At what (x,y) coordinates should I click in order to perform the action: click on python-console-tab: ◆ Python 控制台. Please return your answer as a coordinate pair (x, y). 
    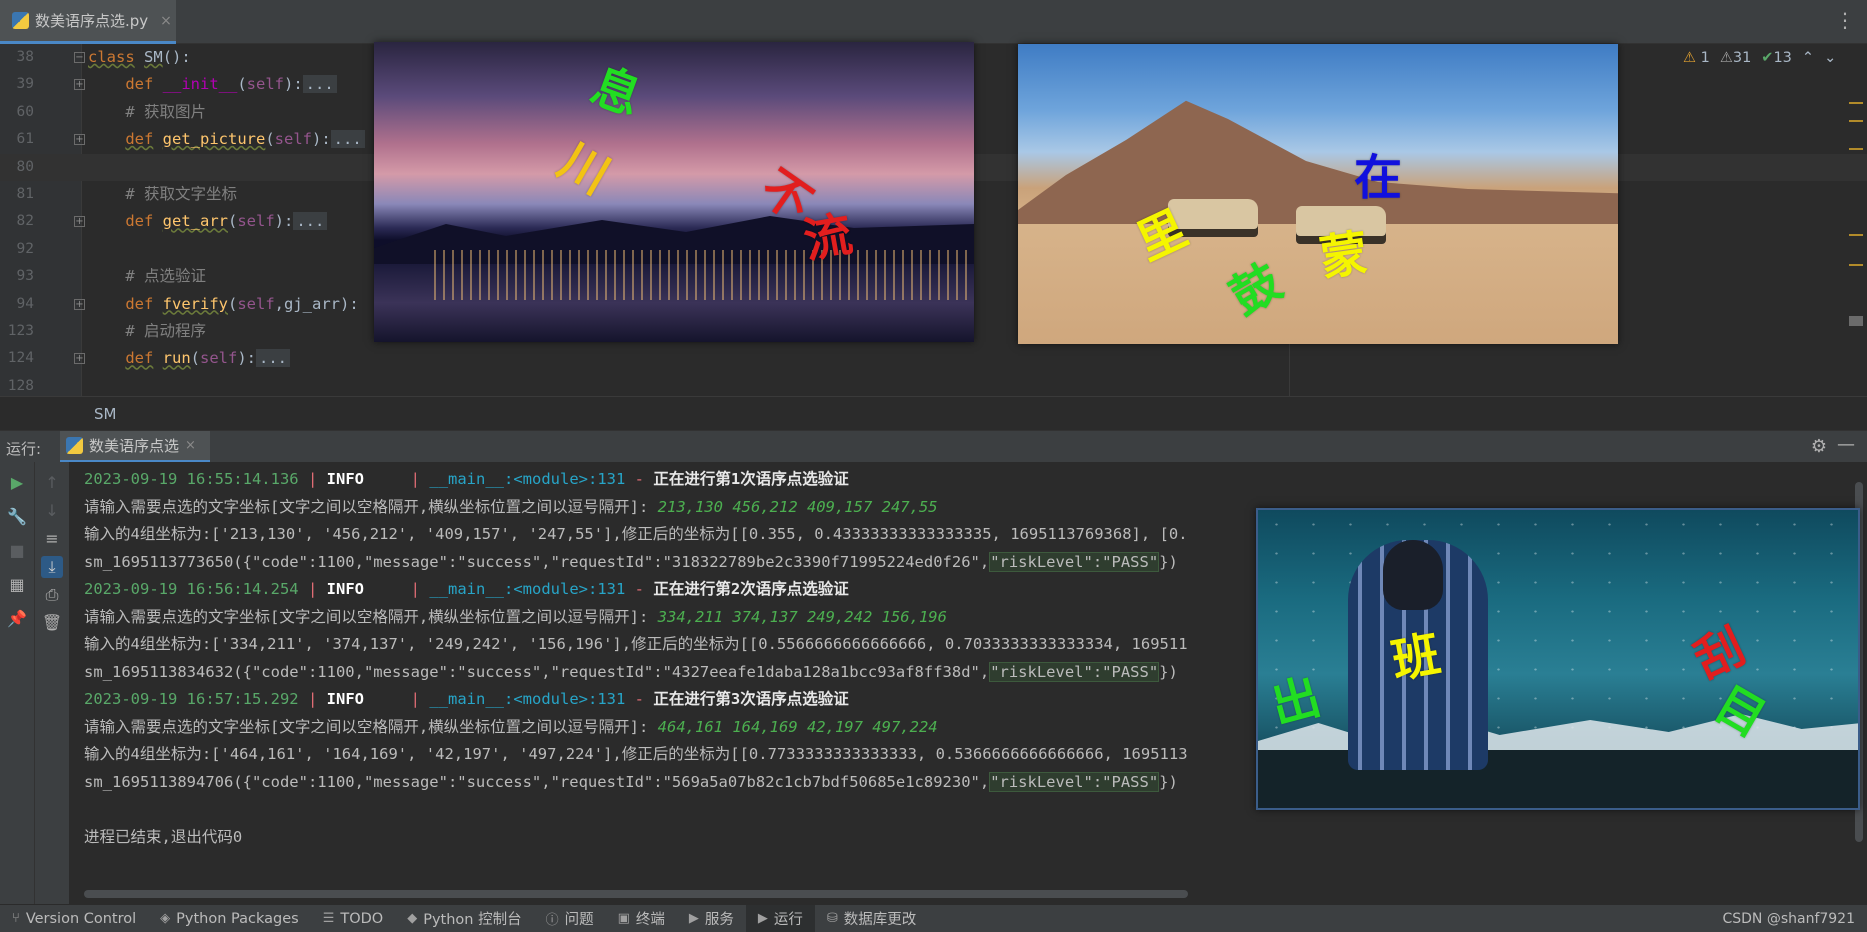
    Looking at the image, I should click on (464, 918).